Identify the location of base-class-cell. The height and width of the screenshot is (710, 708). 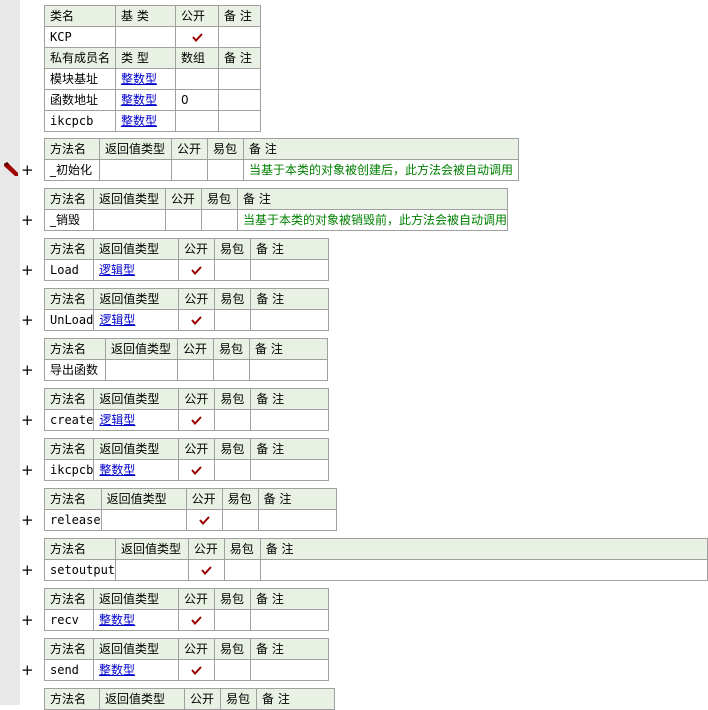
(145, 37).